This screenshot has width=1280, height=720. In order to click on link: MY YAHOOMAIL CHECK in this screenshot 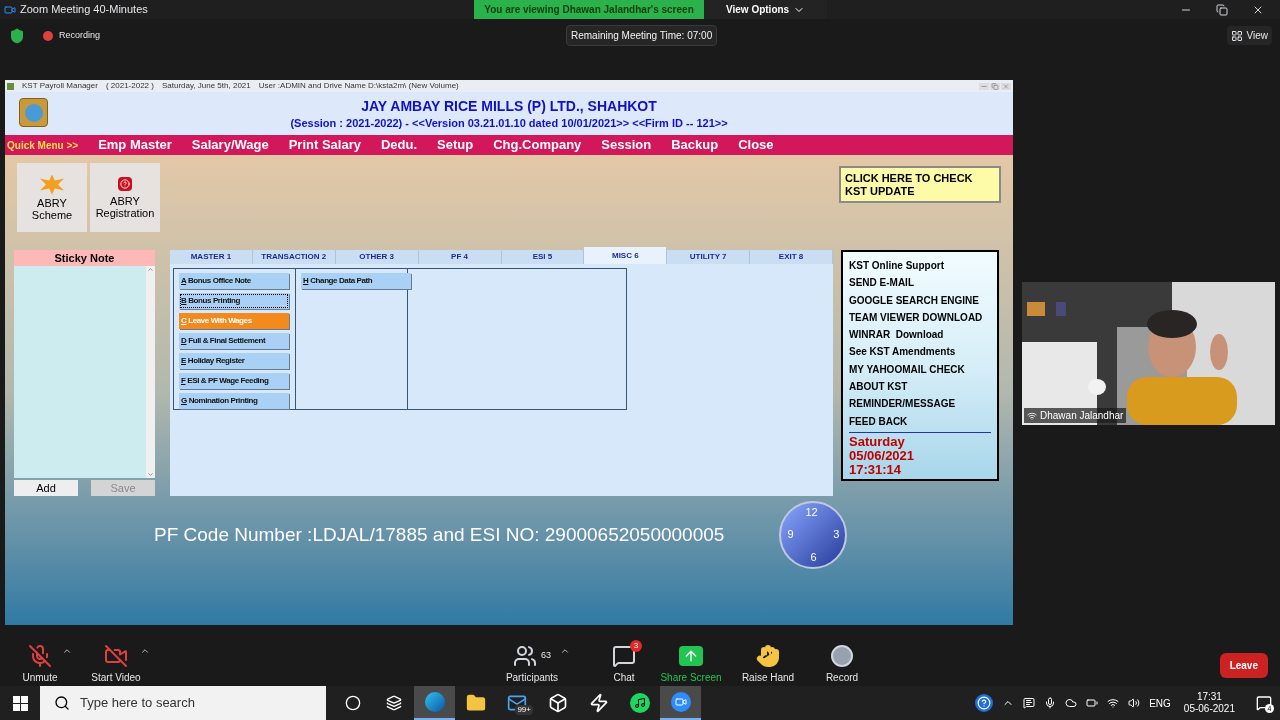, I will do `click(920, 369)`.